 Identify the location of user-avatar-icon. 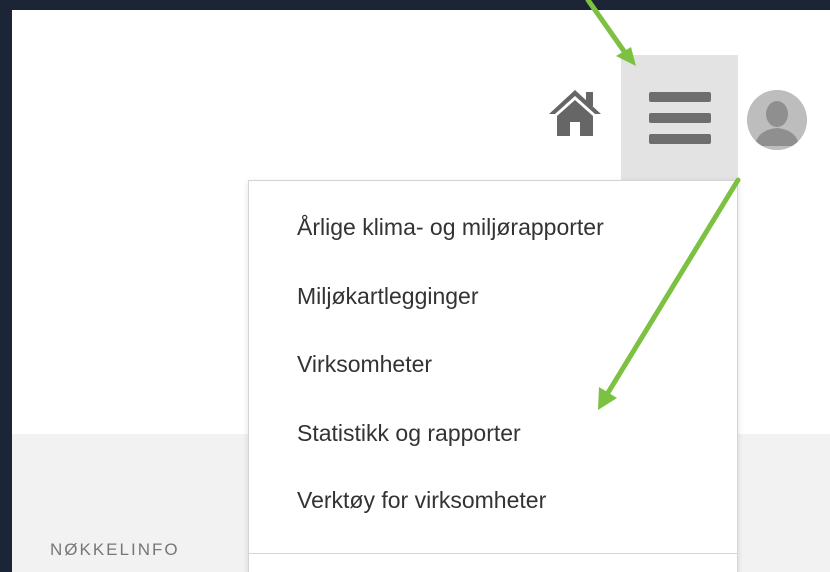
(777, 120).